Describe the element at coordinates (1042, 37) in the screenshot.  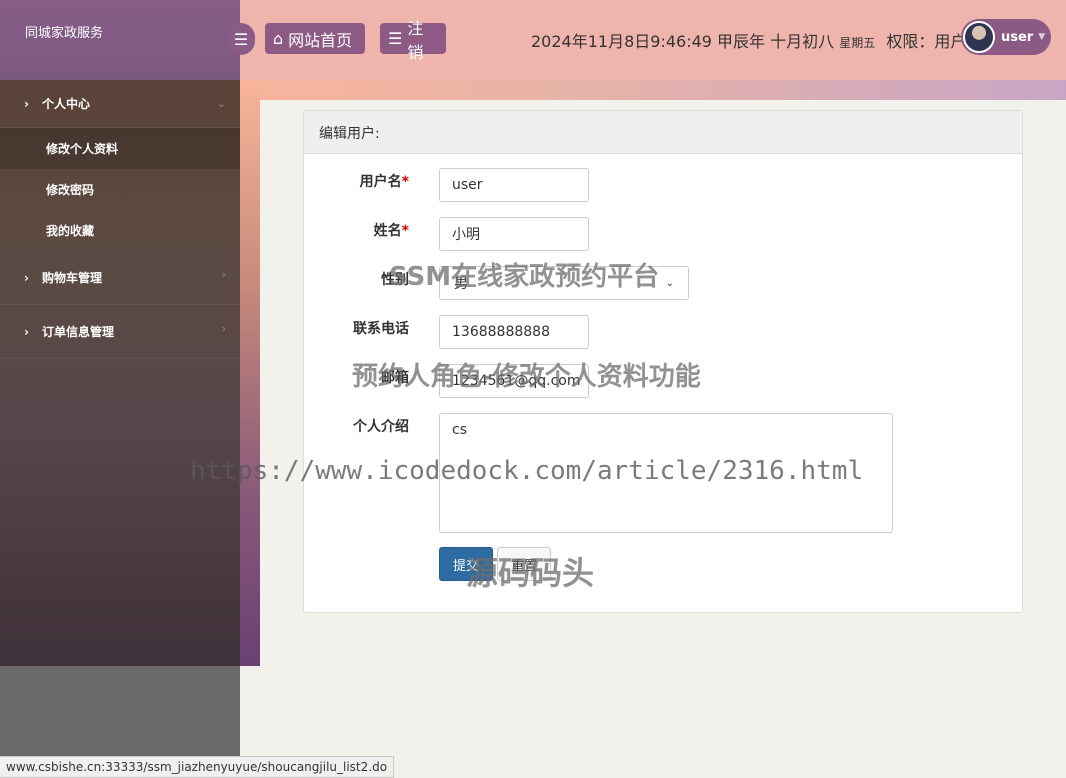
I see `caret-down-icon: ▼` at that location.